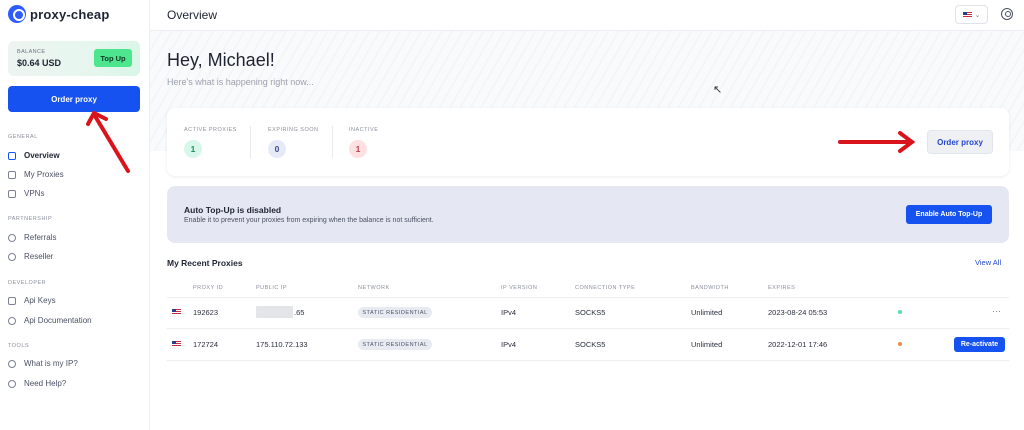 The height and width of the screenshot is (430, 1024). I want to click on column-header: PROXY ID, so click(208, 288).